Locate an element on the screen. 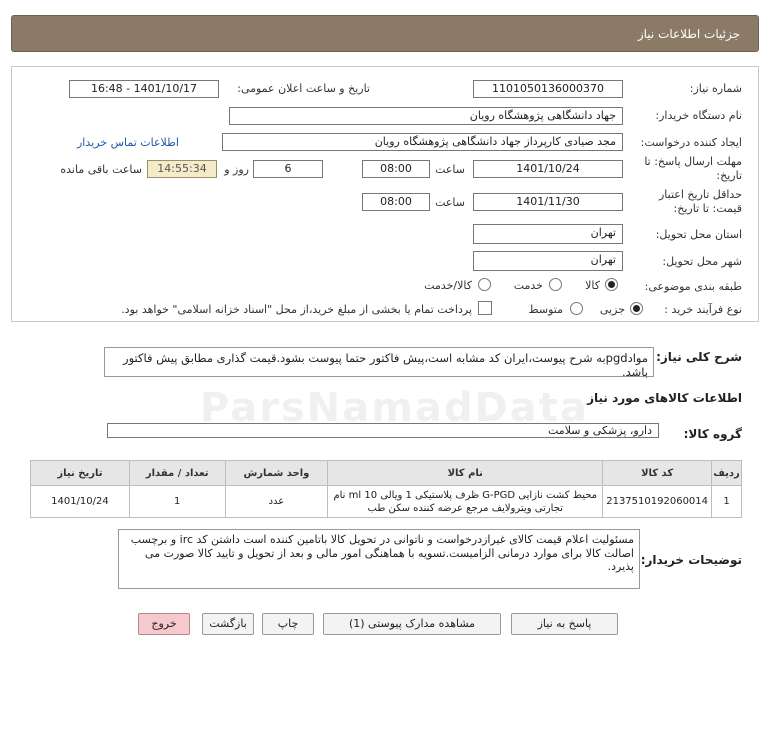 The height and width of the screenshot is (745, 770). col-name: نام کالا is located at coordinates (465, 473).